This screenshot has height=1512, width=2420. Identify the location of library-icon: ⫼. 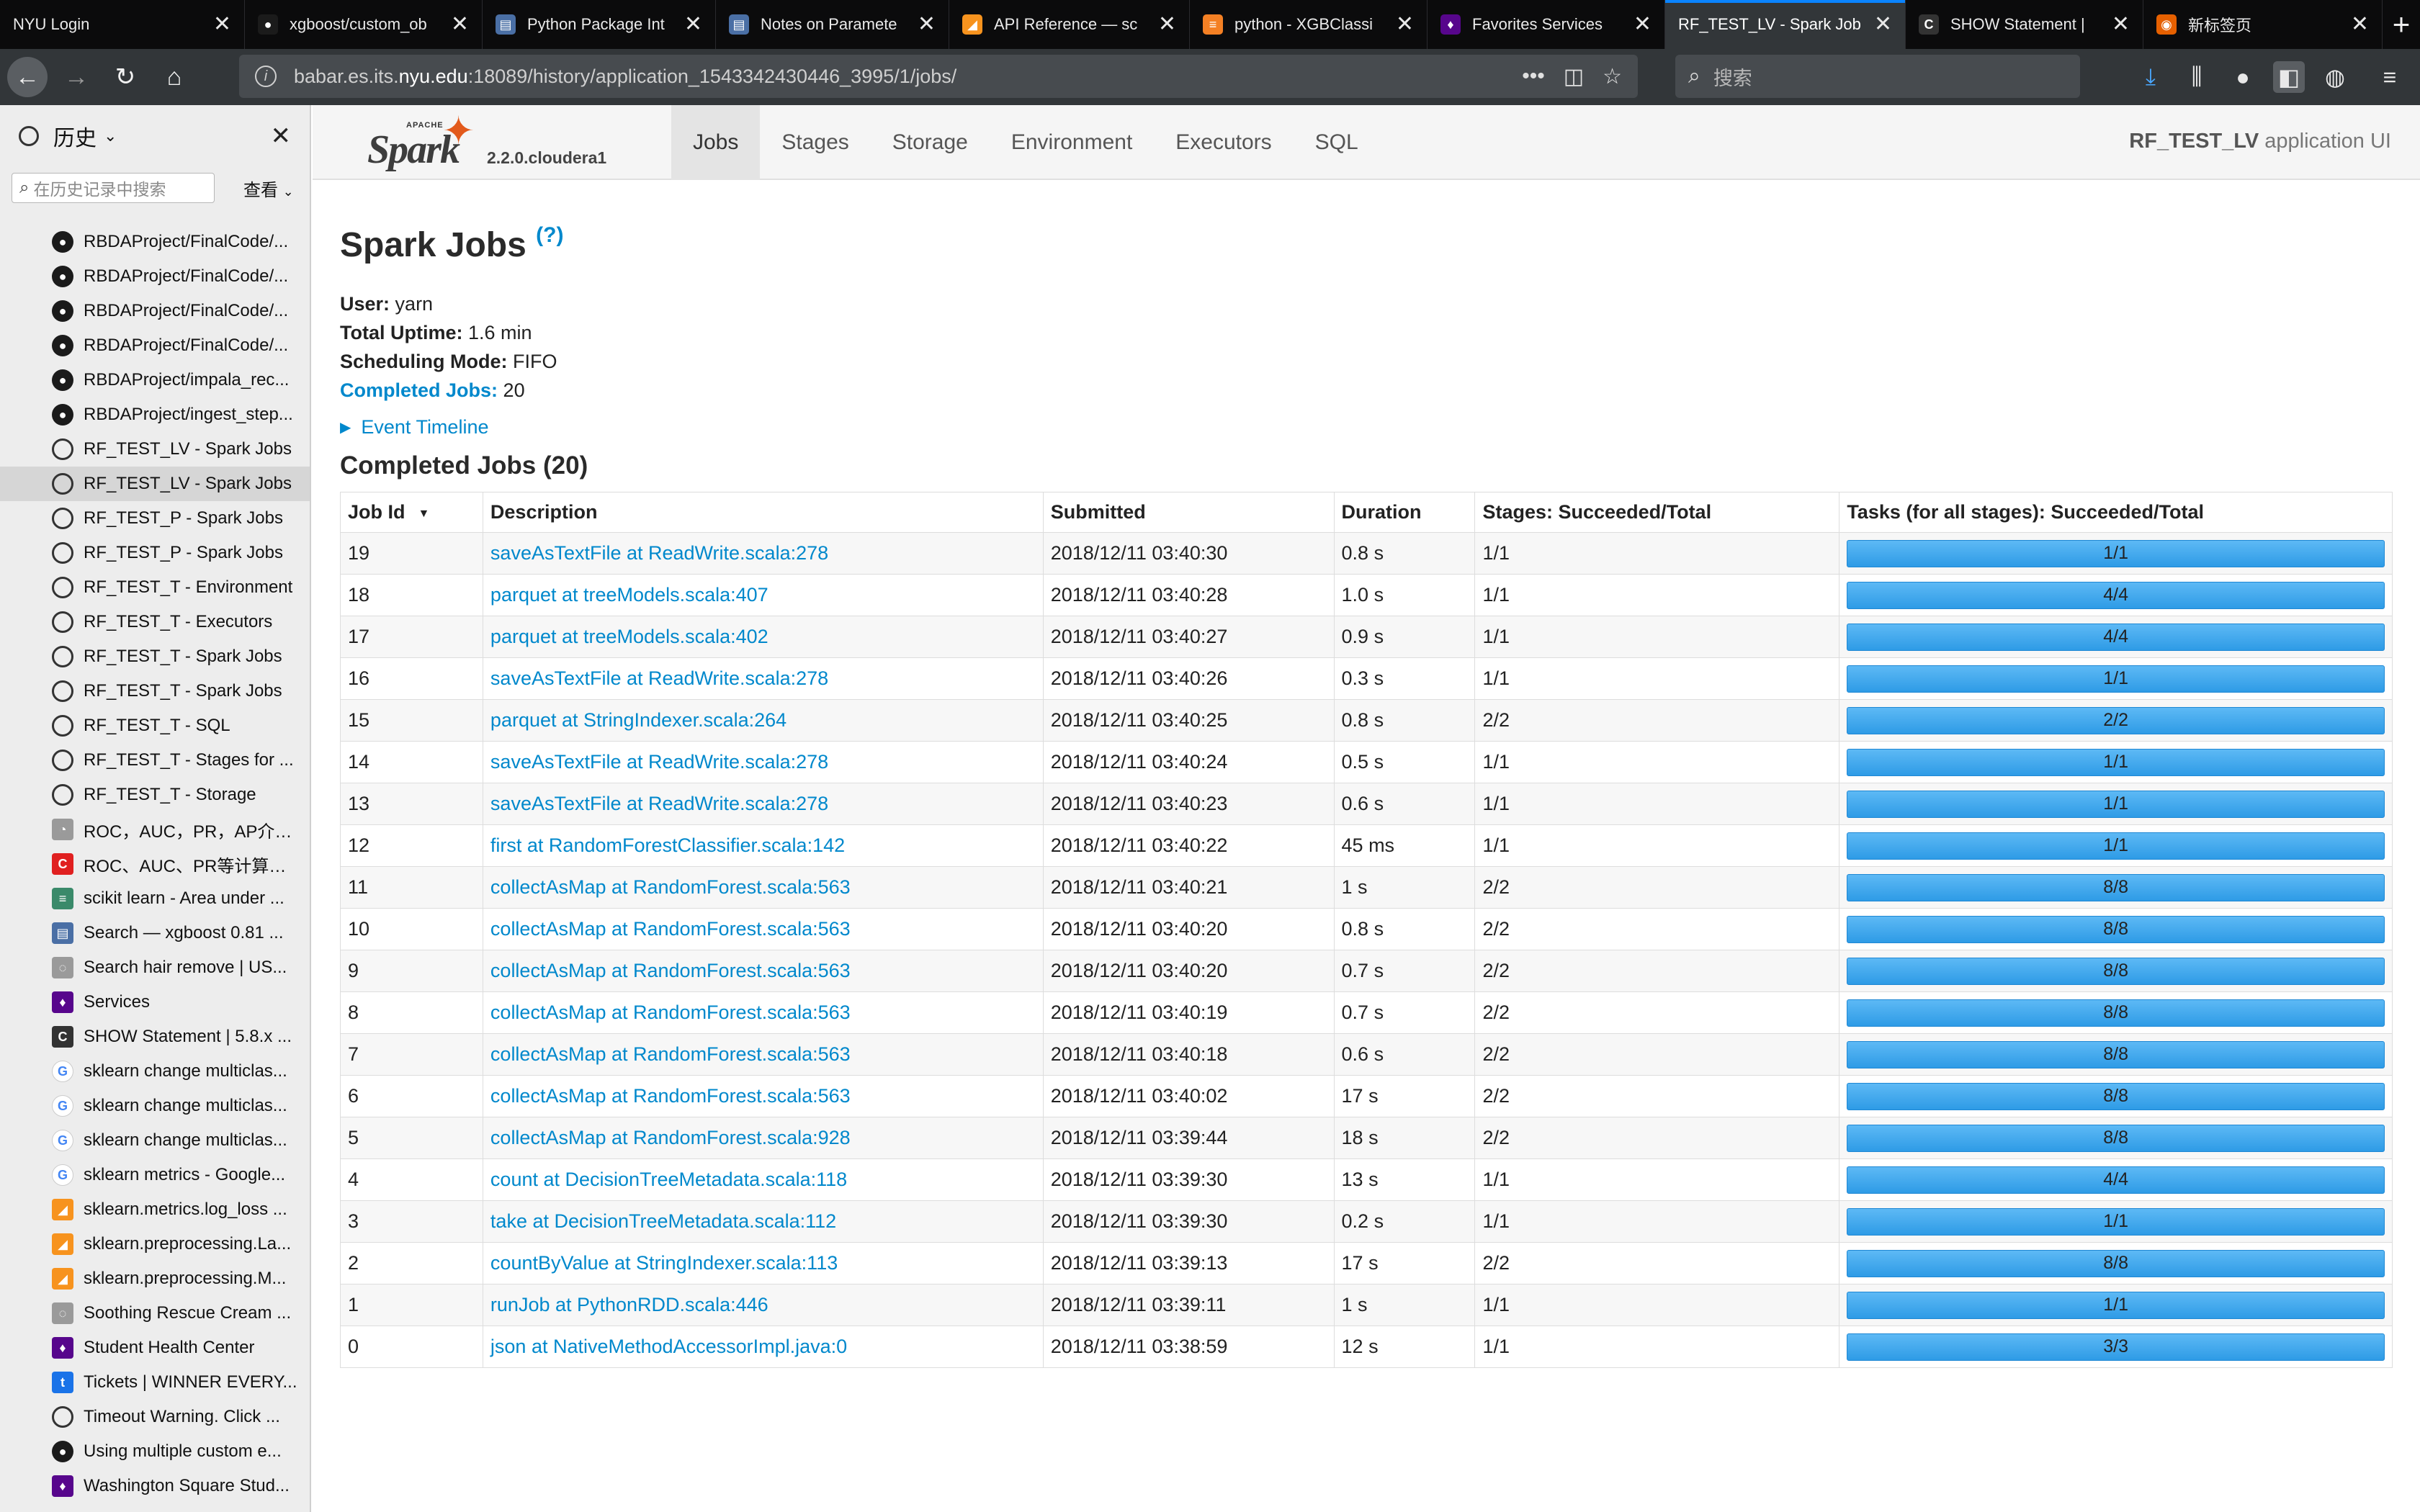
(2197, 77).